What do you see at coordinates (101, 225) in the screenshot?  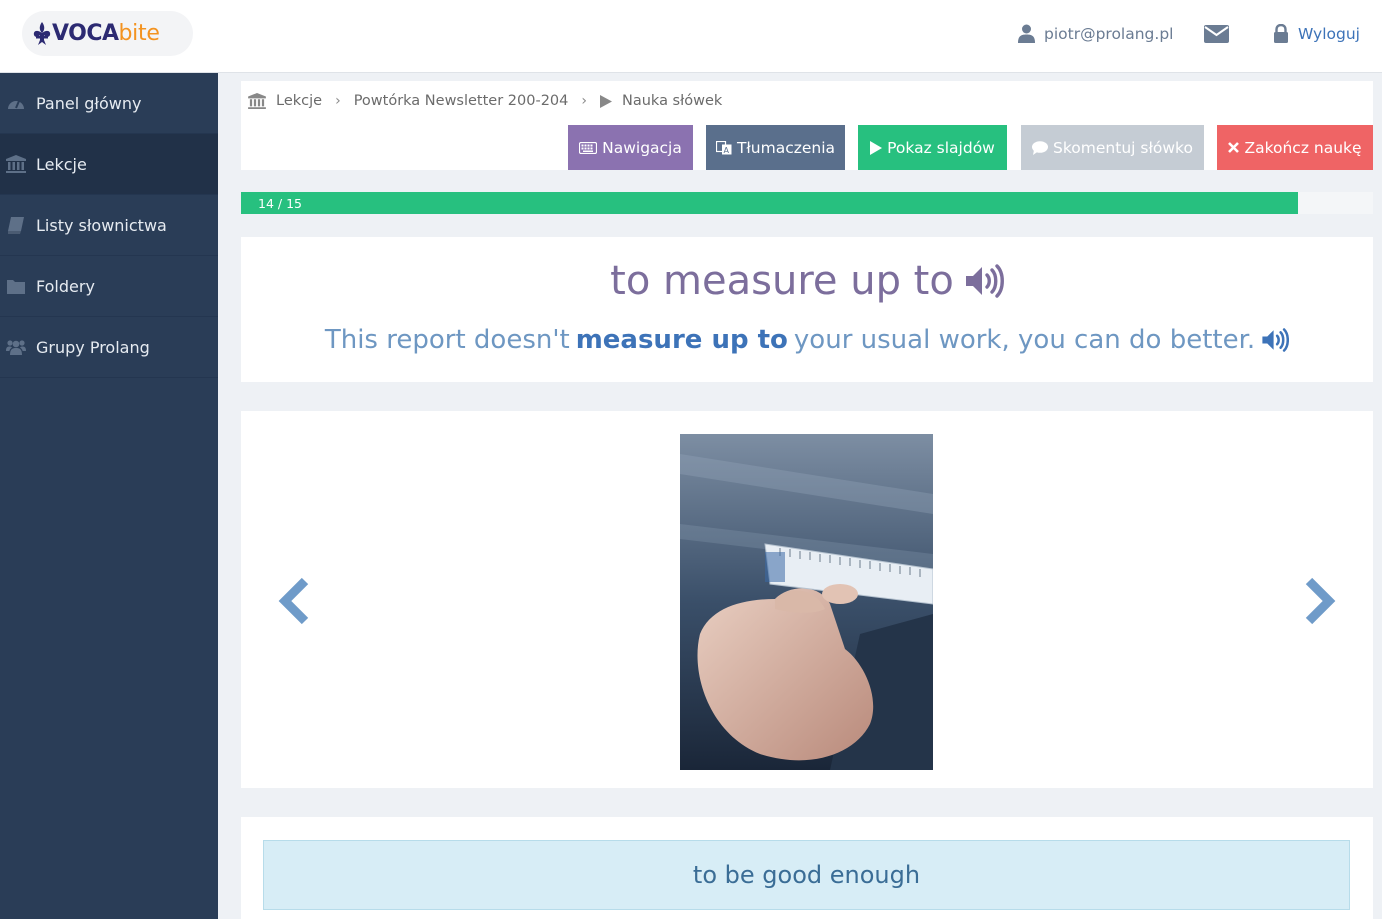 I see `sidebar-item-label: Listy słownictwa` at bounding box center [101, 225].